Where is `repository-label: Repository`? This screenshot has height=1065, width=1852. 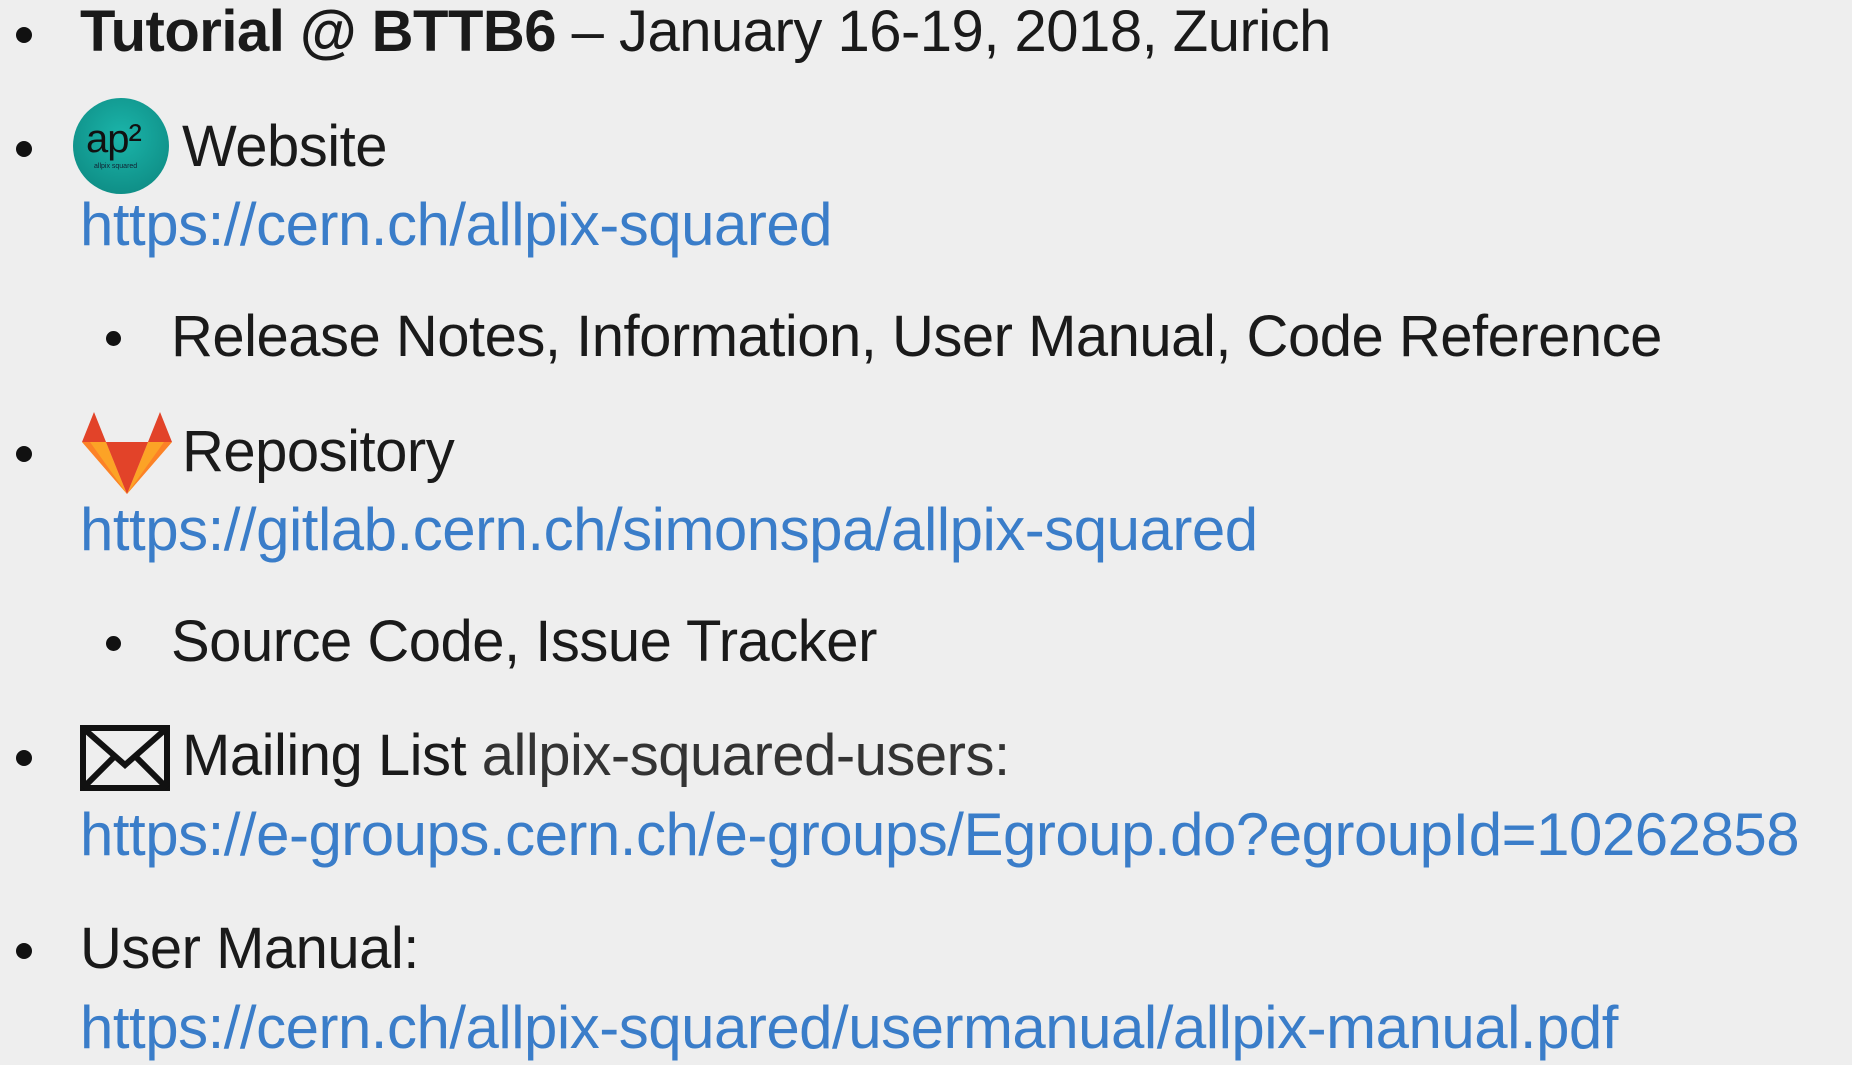 repository-label: Repository is located at coordinates (318, 451).